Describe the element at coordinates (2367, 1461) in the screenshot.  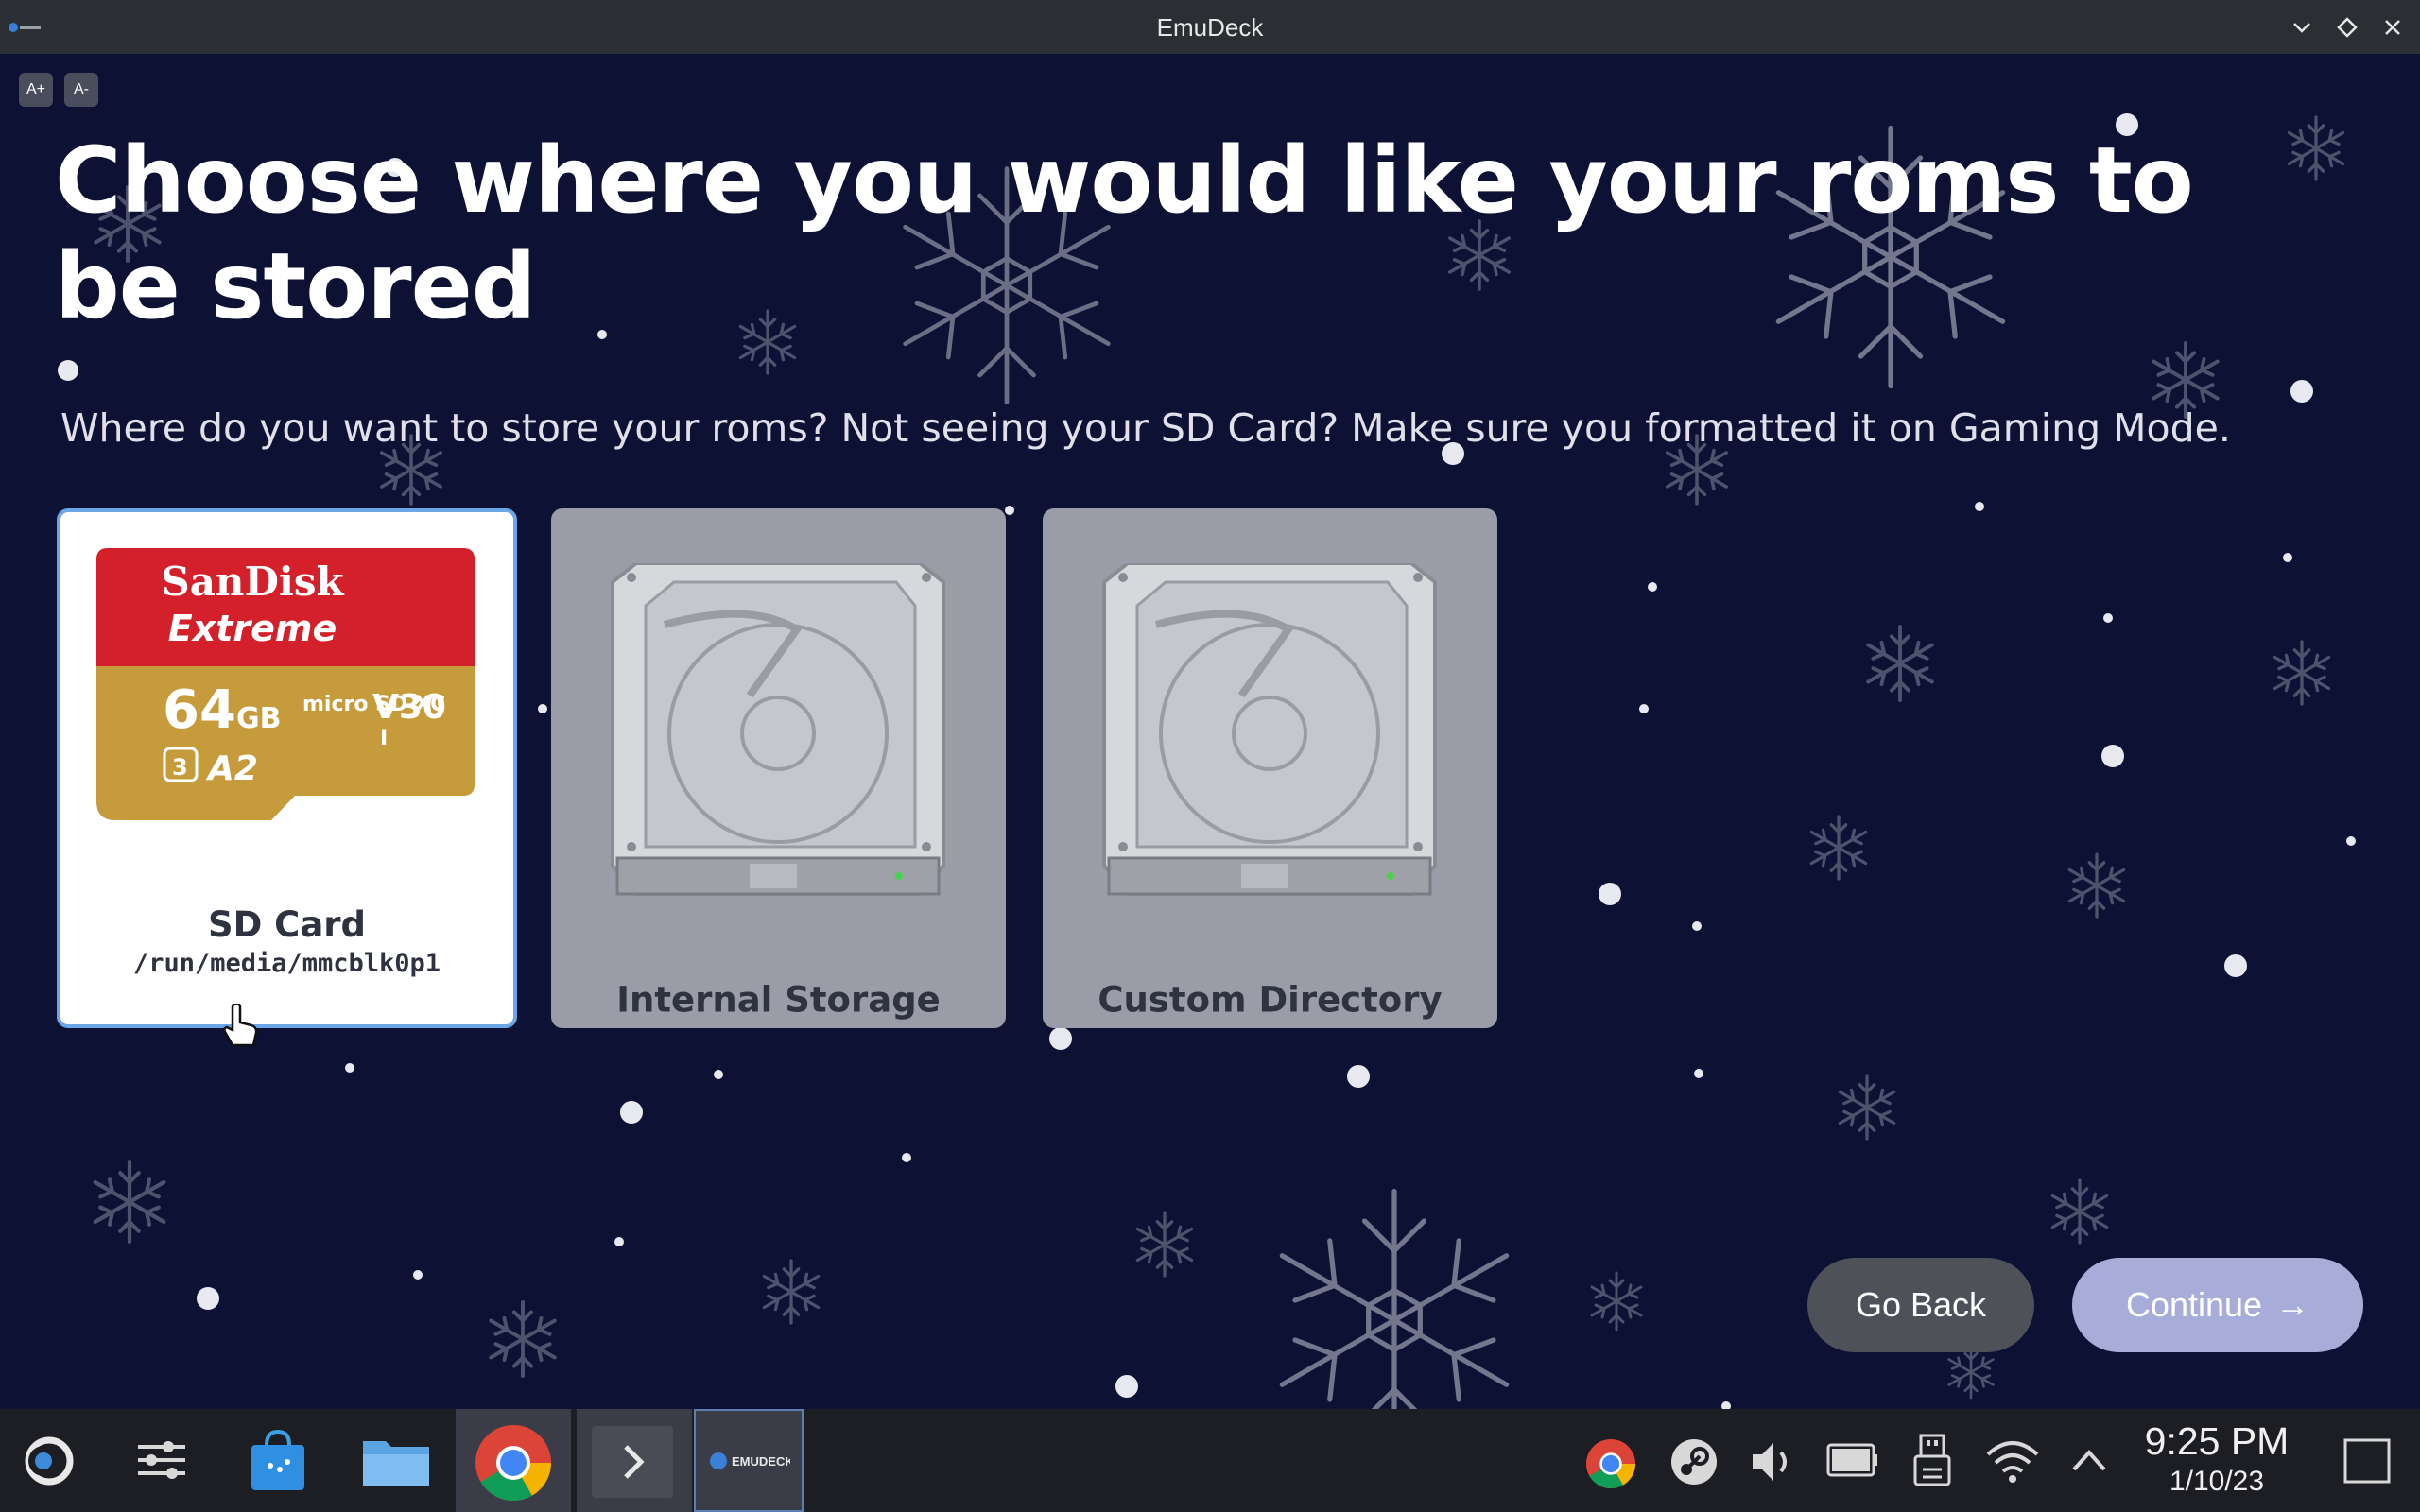
I see `show-desktop-icon` at that location.